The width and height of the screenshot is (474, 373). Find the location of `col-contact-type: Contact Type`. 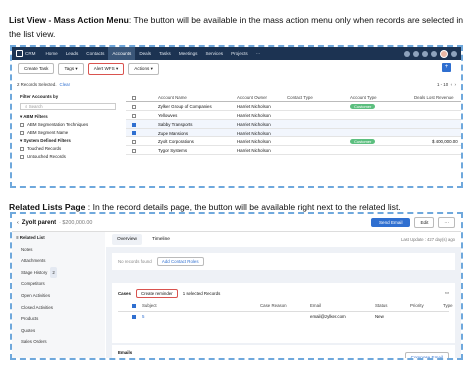

col-contact-type: Contact Type is located at coordinates (300, 97).